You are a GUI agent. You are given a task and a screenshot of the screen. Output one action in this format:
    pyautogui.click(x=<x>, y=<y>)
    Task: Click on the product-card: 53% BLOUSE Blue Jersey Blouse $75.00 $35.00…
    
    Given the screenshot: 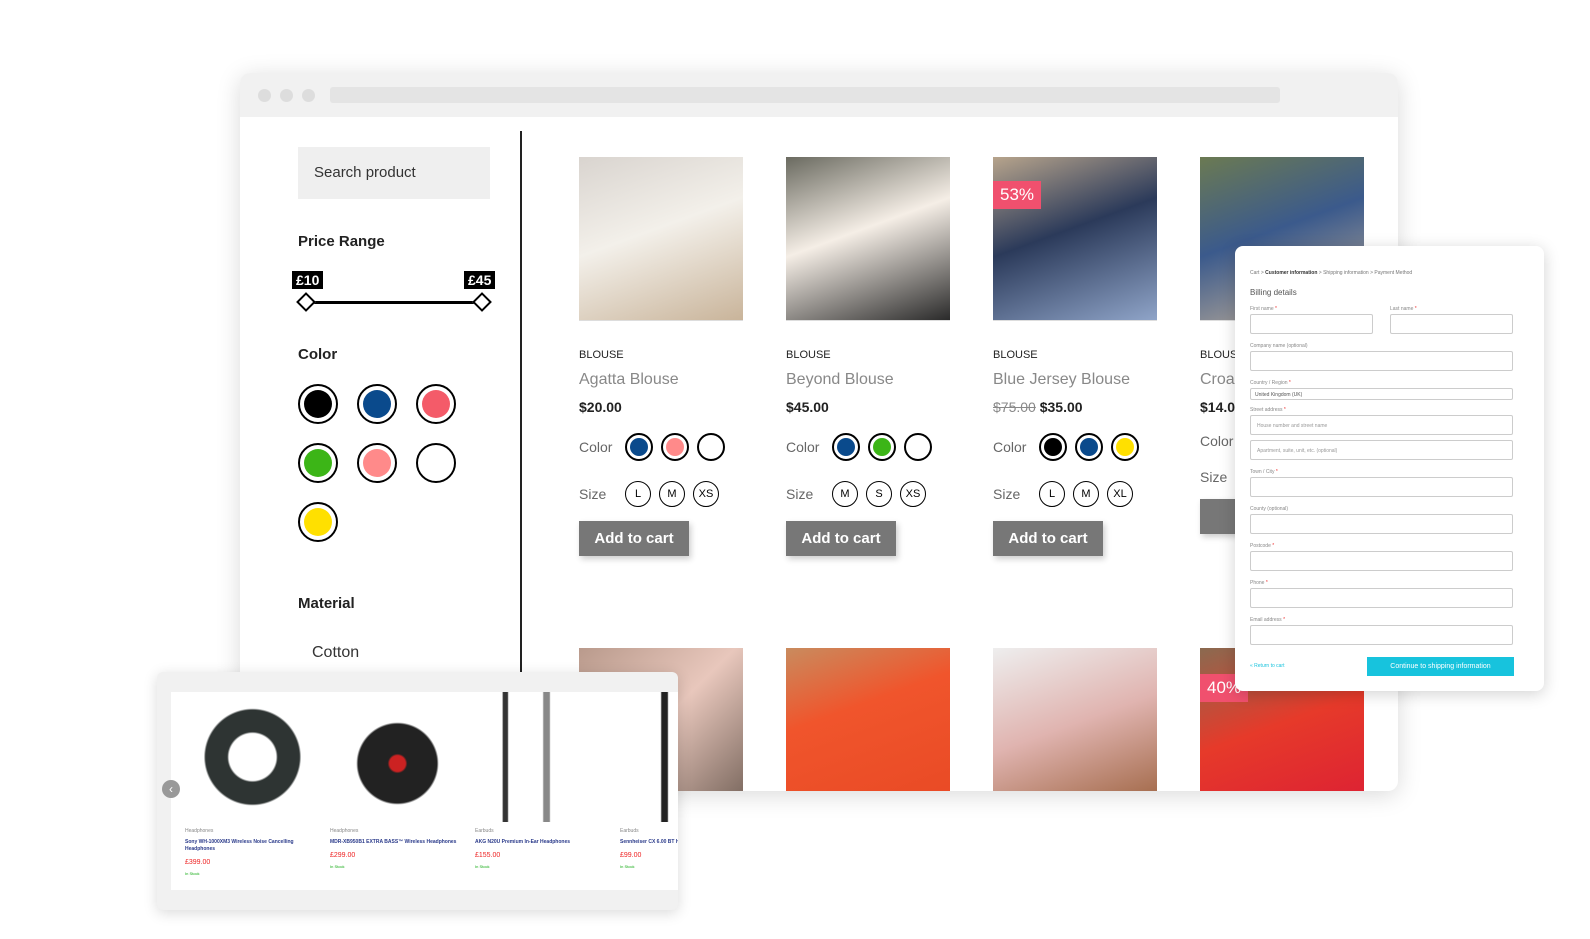 What is the action you would take?
    pyautogui.click(x=1075, y=356)
    